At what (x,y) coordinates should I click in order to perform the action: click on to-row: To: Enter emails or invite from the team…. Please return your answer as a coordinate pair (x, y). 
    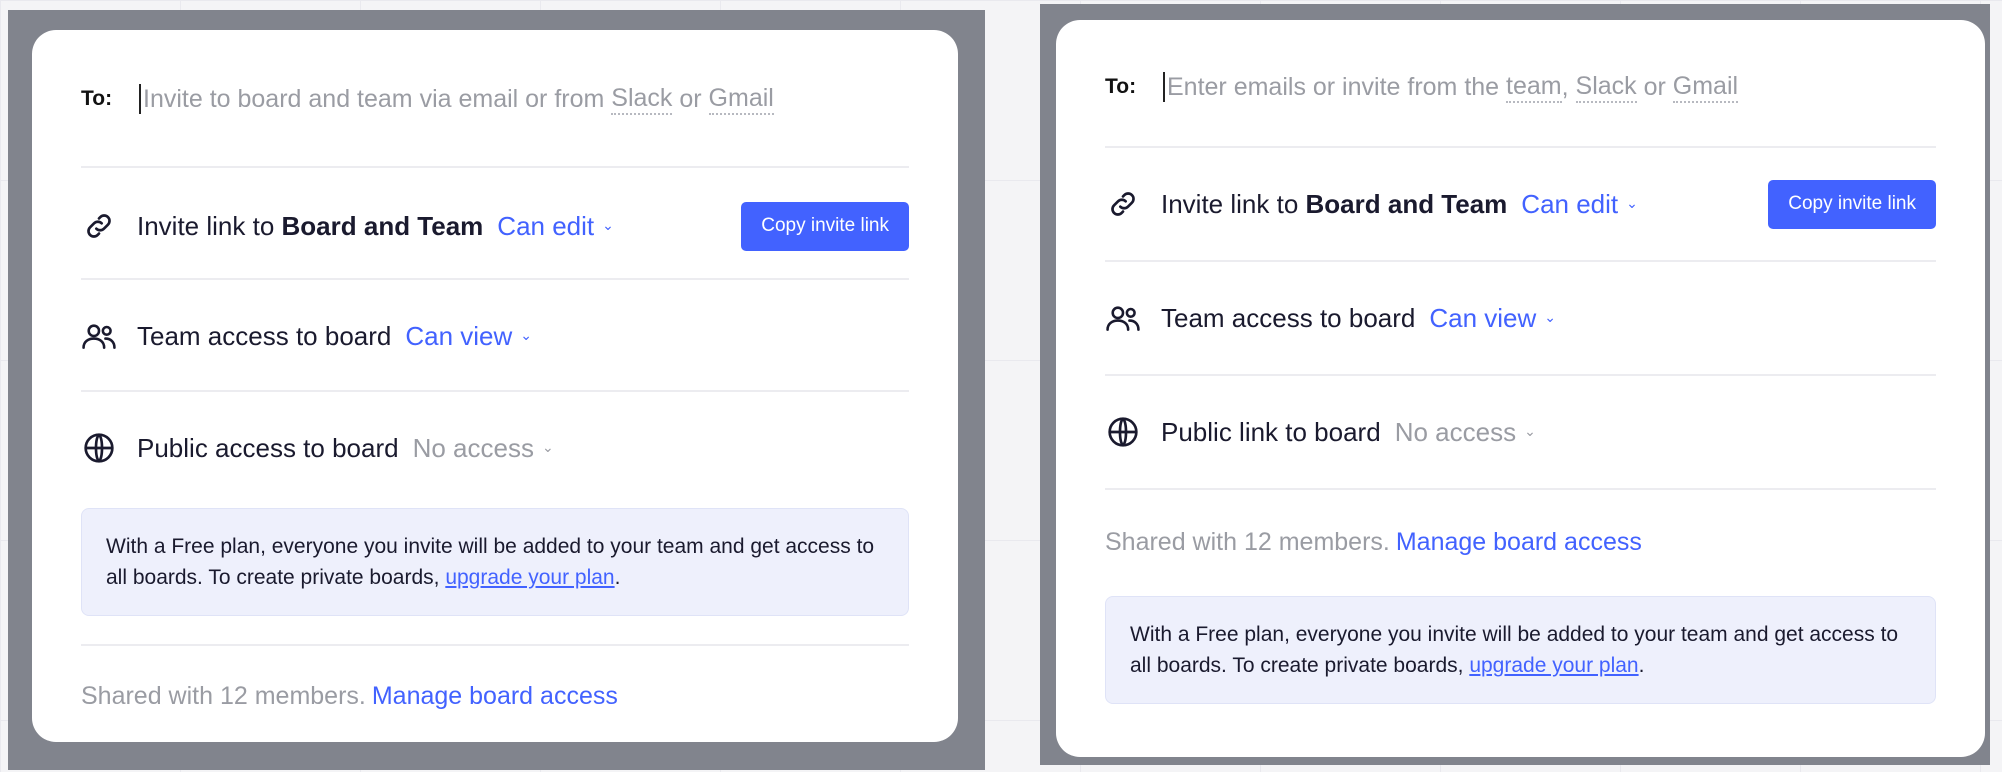
    Looking at the image, I should click on (1520, 87).